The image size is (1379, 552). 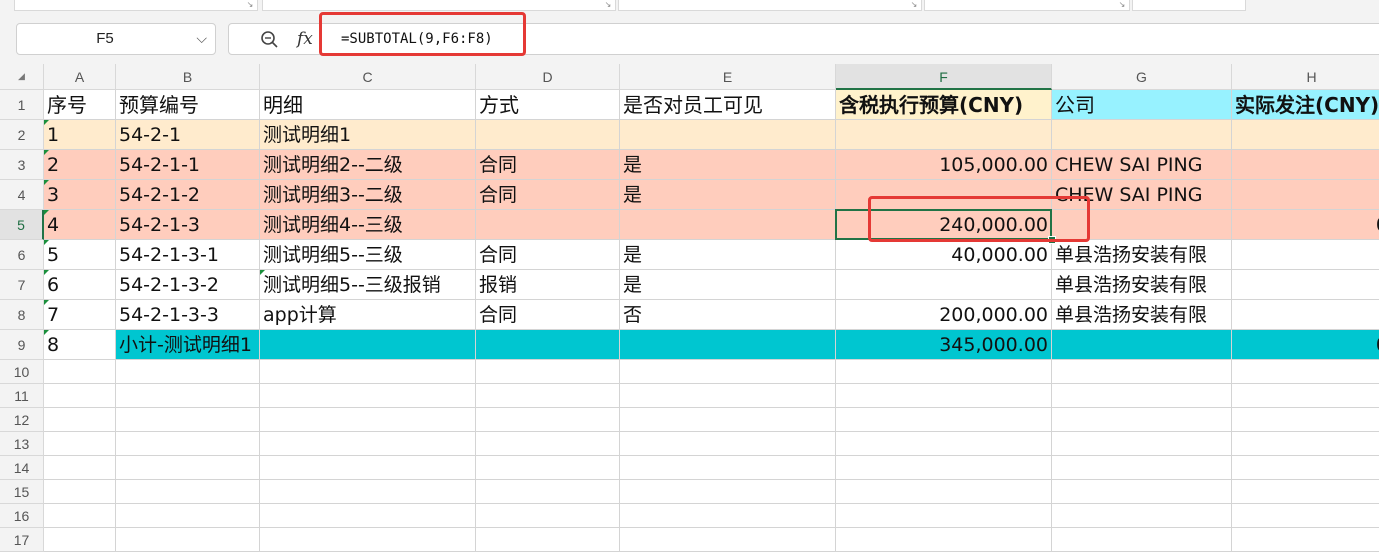 I want to click on cell-b3: 54-2-1-1, so click(x=188, y=165).